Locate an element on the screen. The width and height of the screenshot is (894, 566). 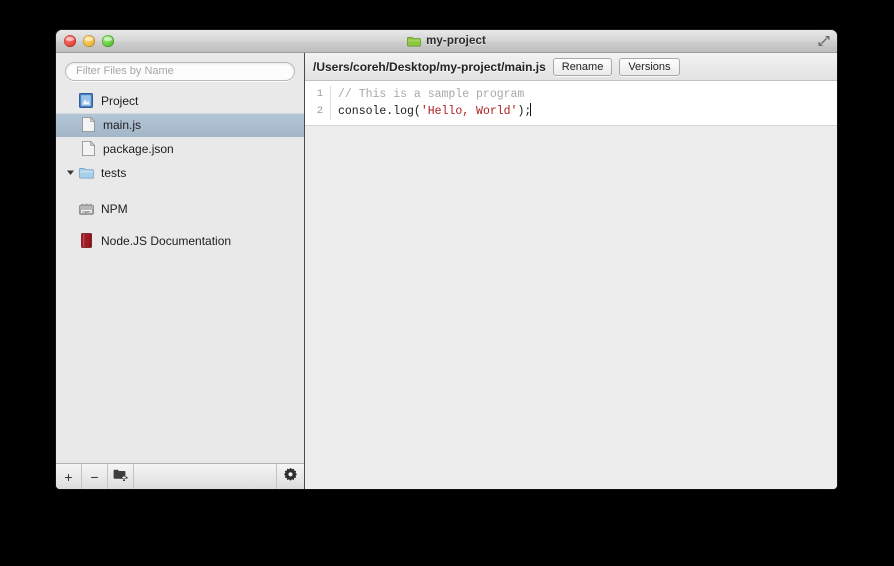
window-title-group: my-project is located at coordinates (446, 41).